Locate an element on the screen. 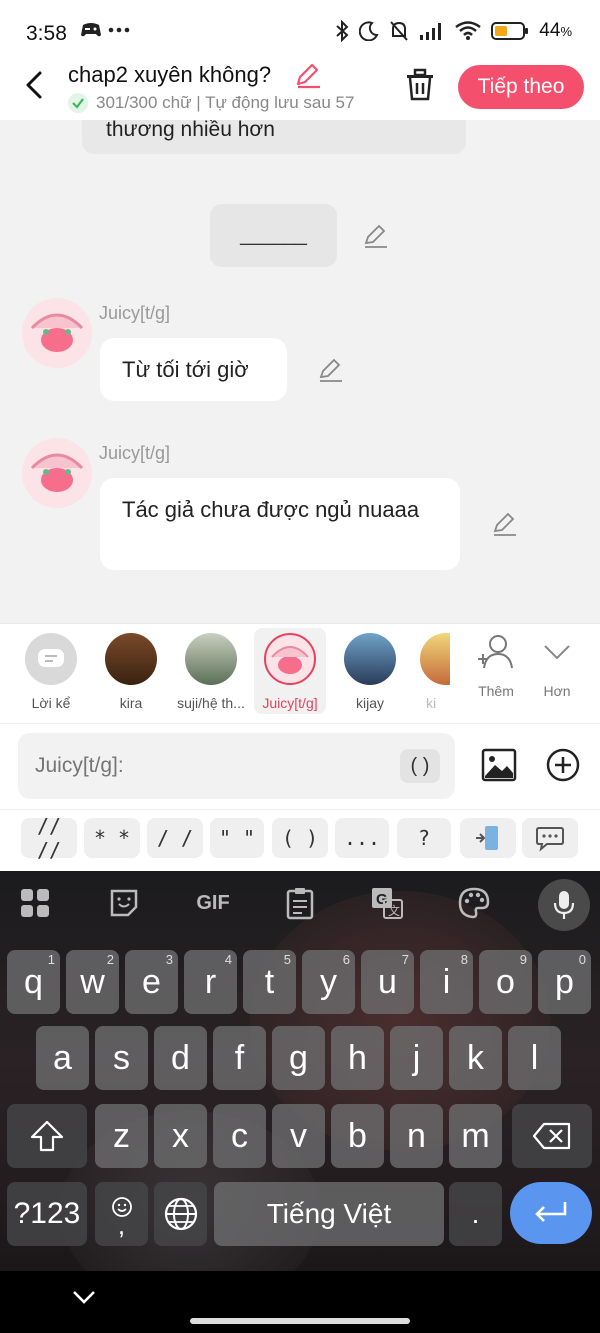 This screenshot has height=1333, width=600. backspace-icon is located at coordinates (551, 1136).